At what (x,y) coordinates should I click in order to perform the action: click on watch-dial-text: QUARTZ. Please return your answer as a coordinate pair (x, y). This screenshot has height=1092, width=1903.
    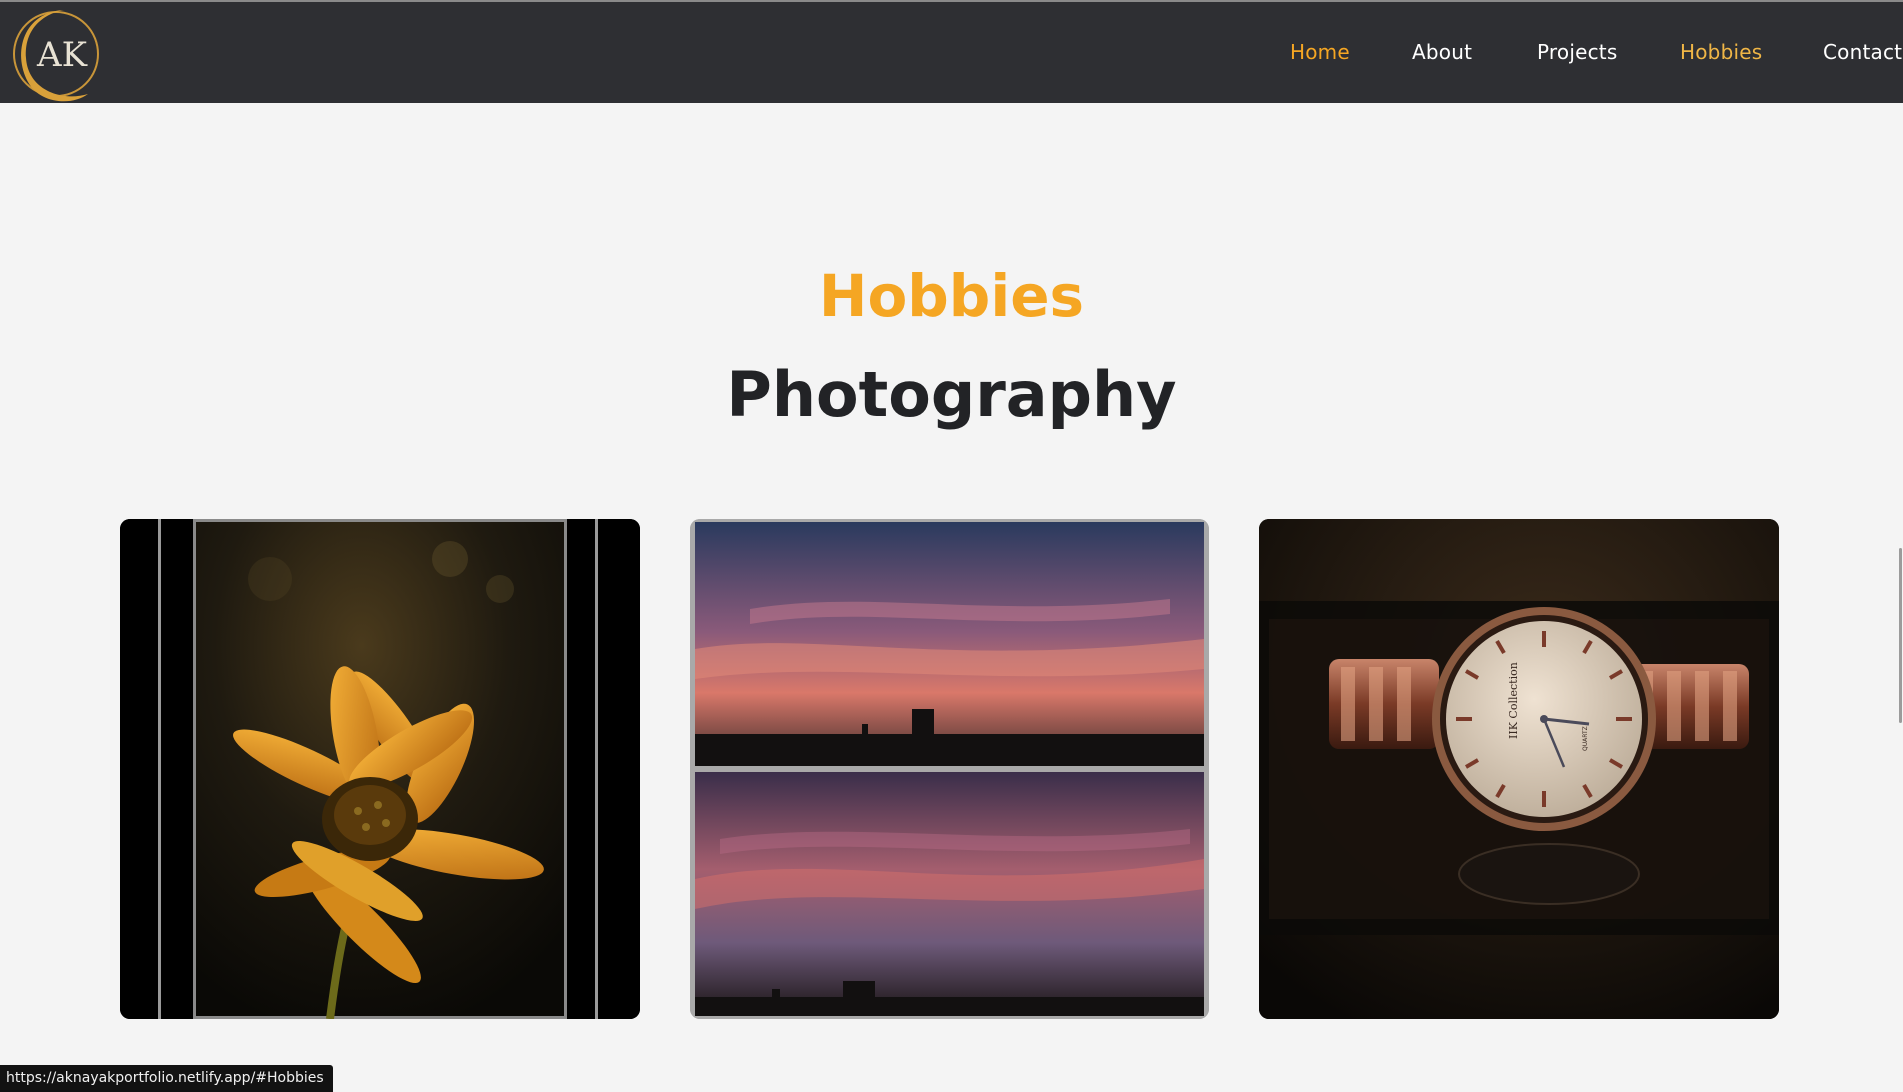
    Looking at the image, I should click on (1585, 738).